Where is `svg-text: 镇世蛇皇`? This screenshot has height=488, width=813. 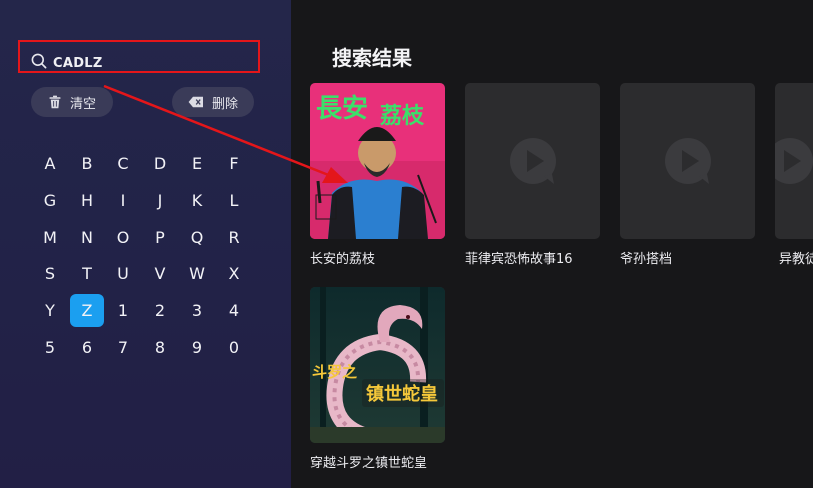 svg-text: 镇世蛇皇 is located at coordinates (402, 394).